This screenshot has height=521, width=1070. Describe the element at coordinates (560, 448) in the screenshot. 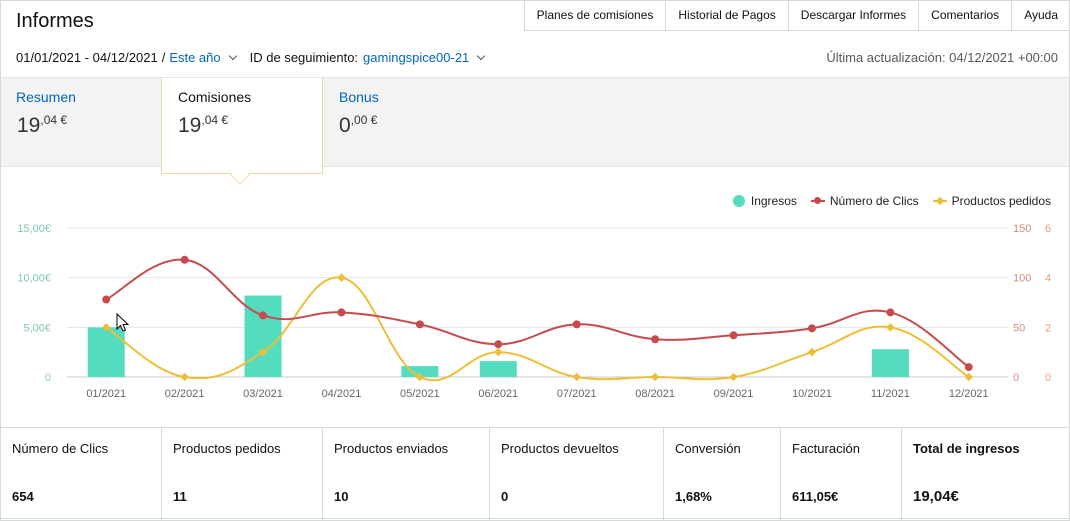

I see `stat-label: Productos devueltos` at that location.